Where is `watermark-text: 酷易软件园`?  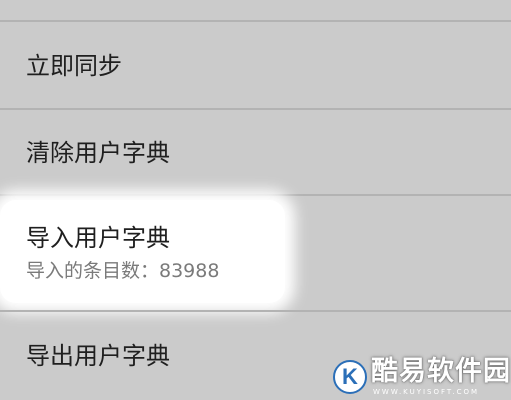
watermark-text: 酷易软件园 is located at coordinates (441, 371).